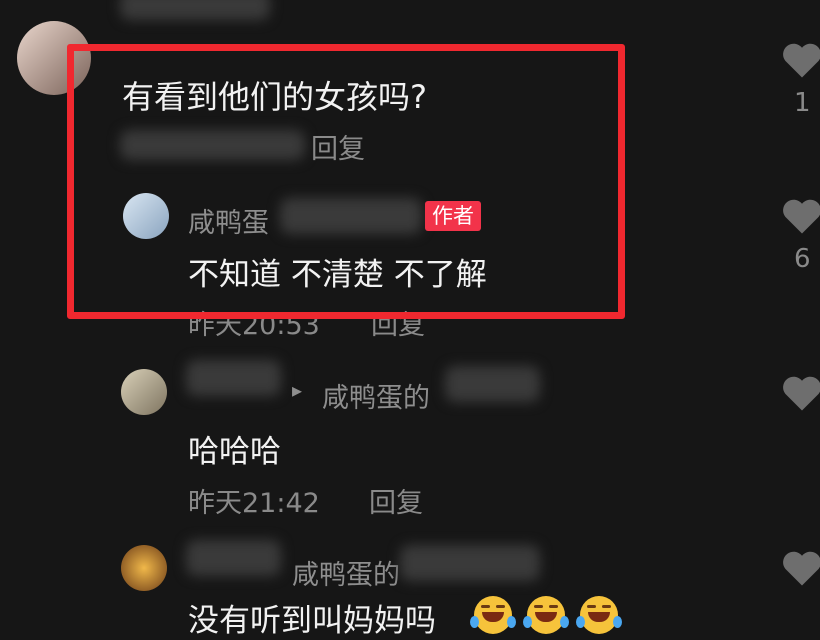 This screenshot has height=640, width=820. What do you see at coordinates (802, 103) in the screenshot?
I see `like-count: 1` at bounding box center [802, 103].